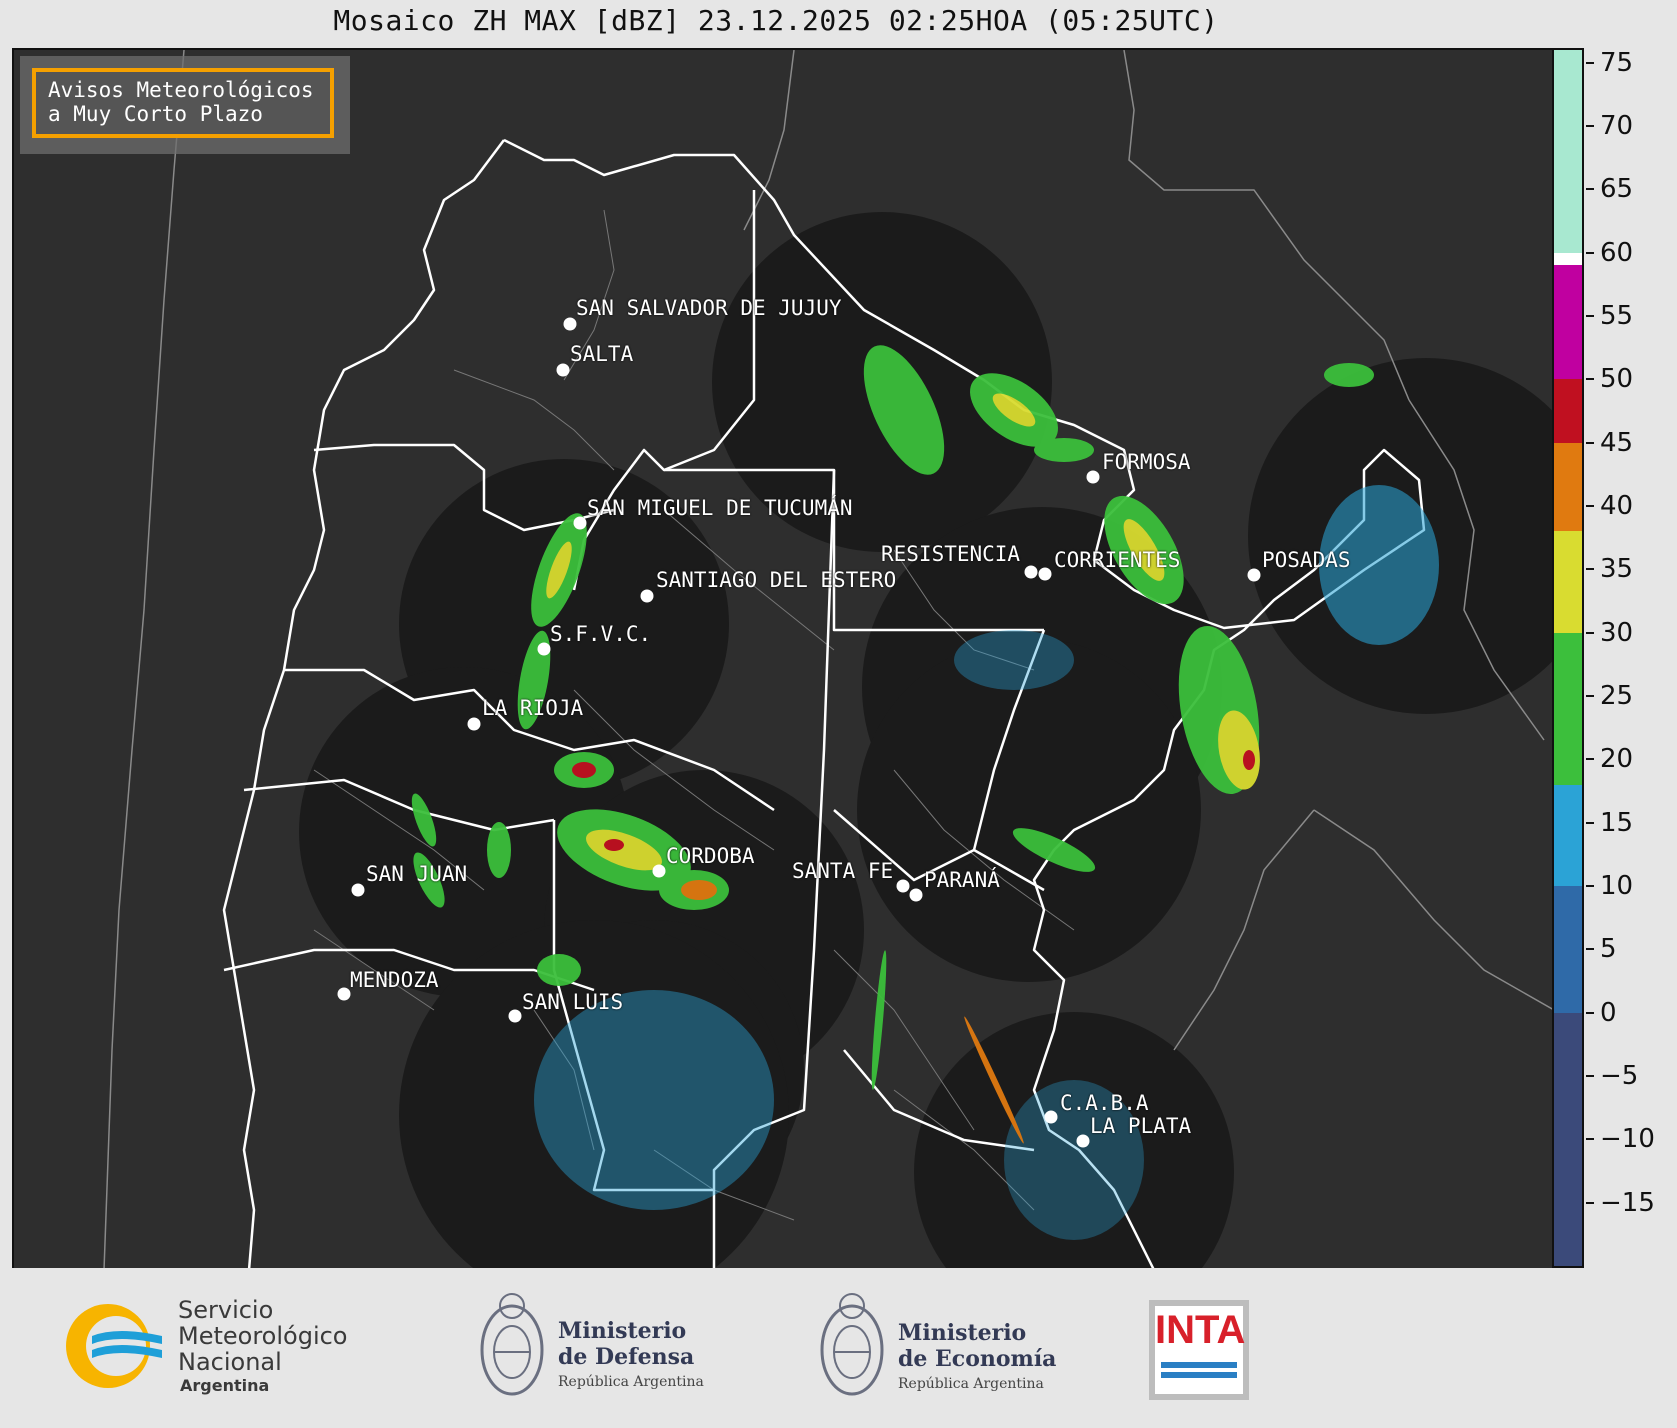 Image resolution: width=1677 pixels, height=1428 pixels. Describe the element at coordinates (563, 370) in the screenshot. I see `city-dot-salta` at that location.